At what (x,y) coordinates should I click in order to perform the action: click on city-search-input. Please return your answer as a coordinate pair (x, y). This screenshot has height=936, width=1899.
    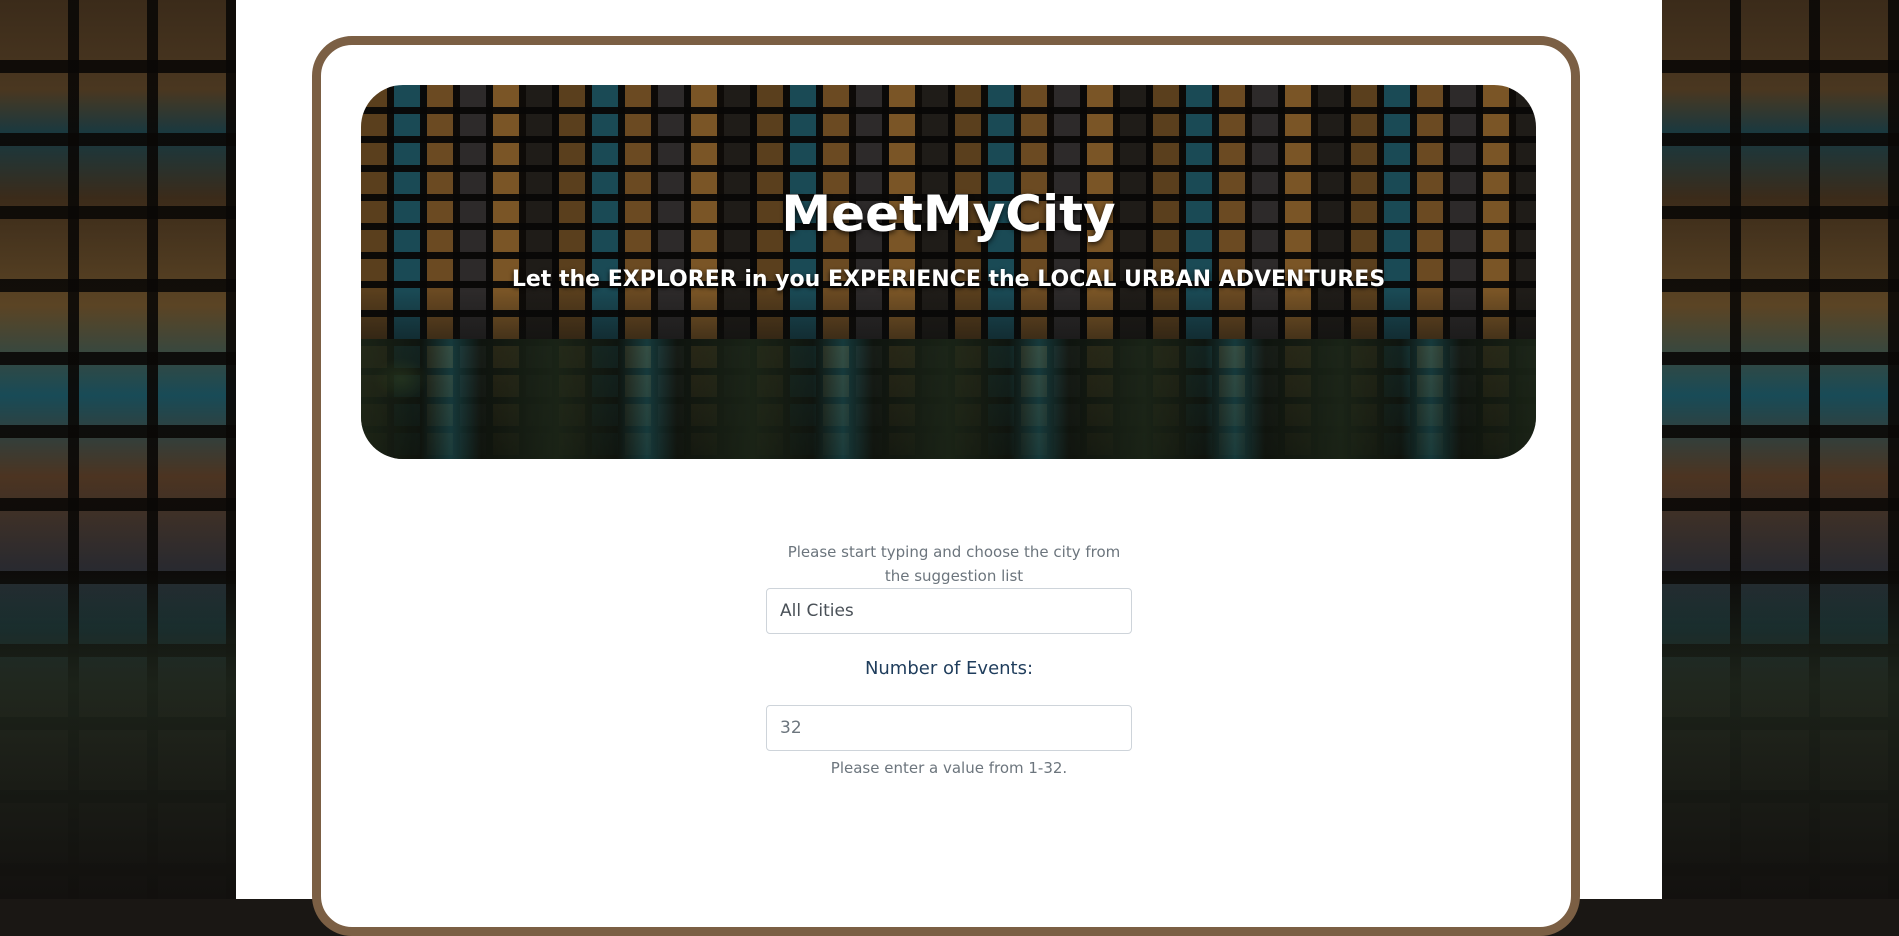
    Looking at the image, I should click on (949, 611).